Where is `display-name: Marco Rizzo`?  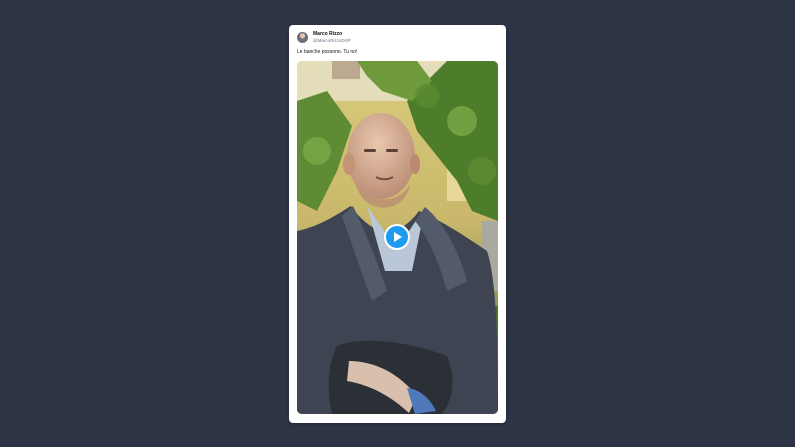 display-name: Marco Rizzo is located at coordinates (332, 34).